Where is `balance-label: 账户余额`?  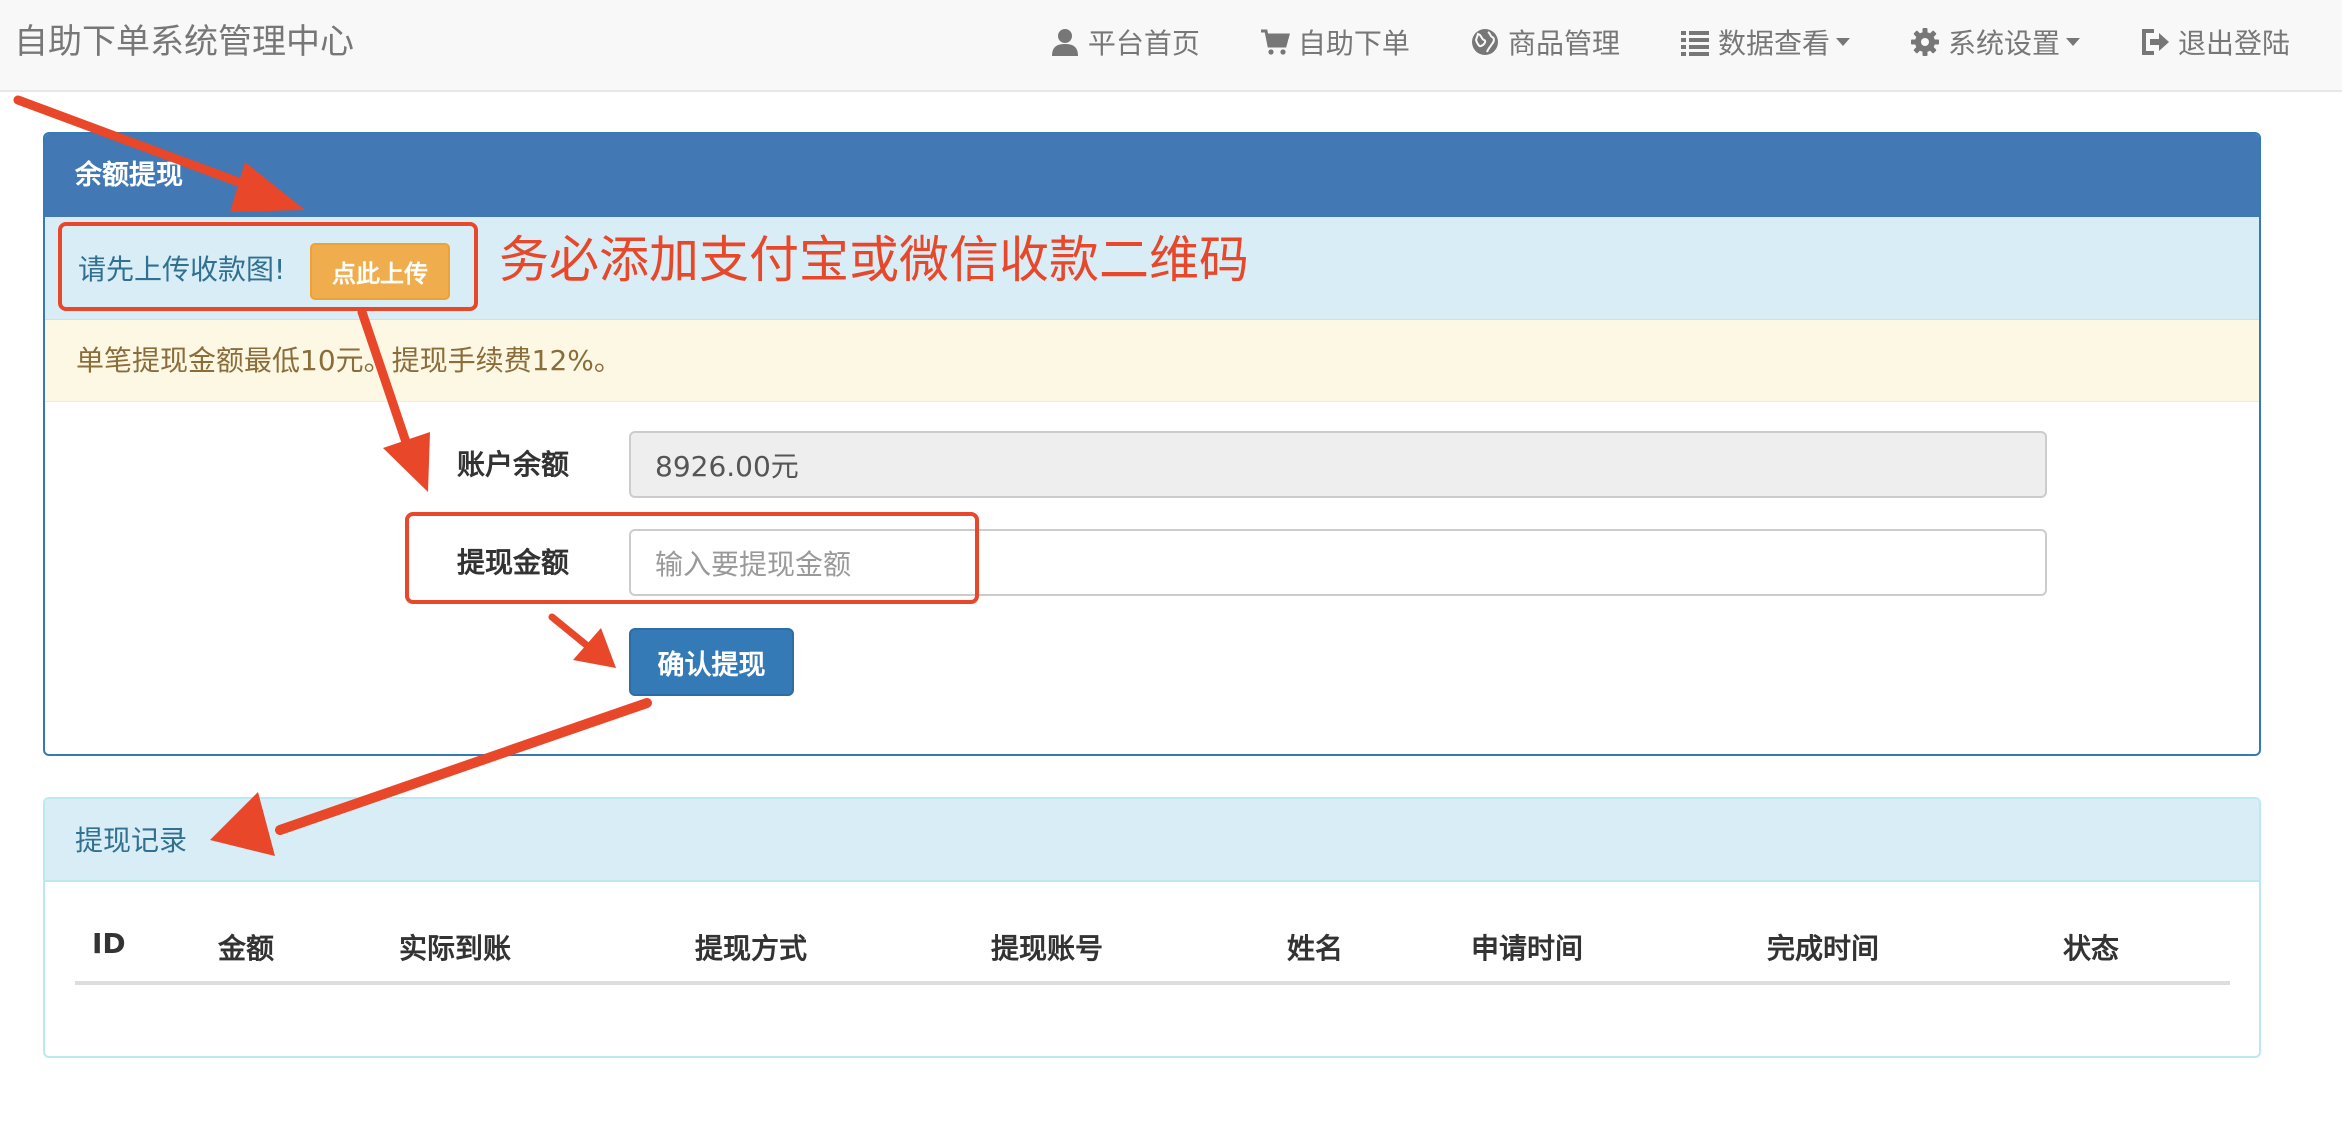 balance-label: 账户余额 is located at coordinates (513, 464).